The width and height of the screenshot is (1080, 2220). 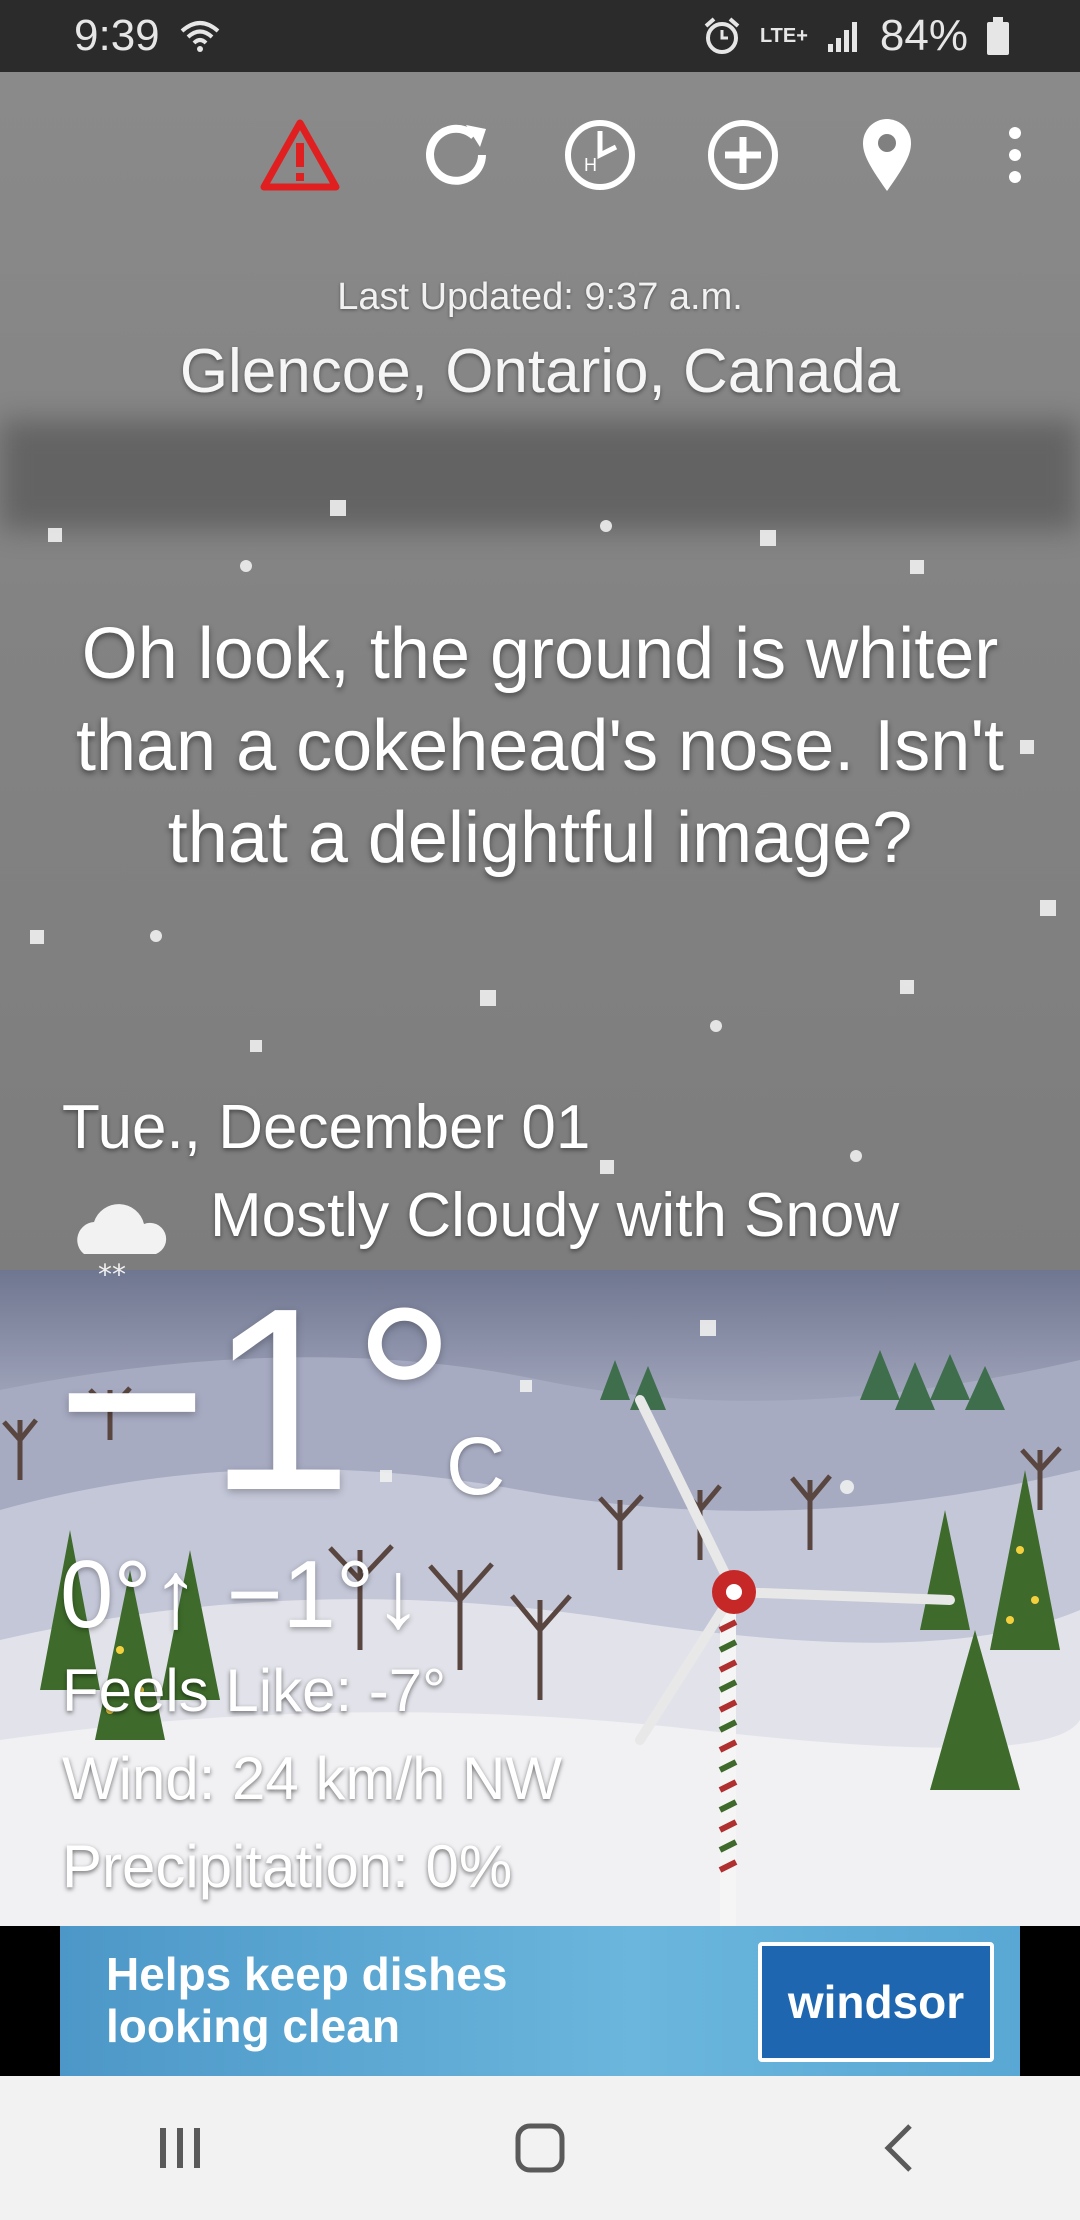 I want to click on back-icon, so click(x=898, y=2148).